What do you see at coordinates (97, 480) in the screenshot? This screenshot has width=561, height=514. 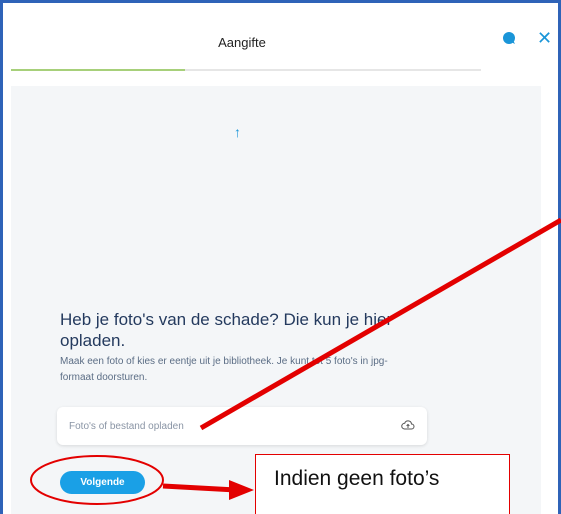 I see `annotation-ellipse` at bounding box center [97, 480].